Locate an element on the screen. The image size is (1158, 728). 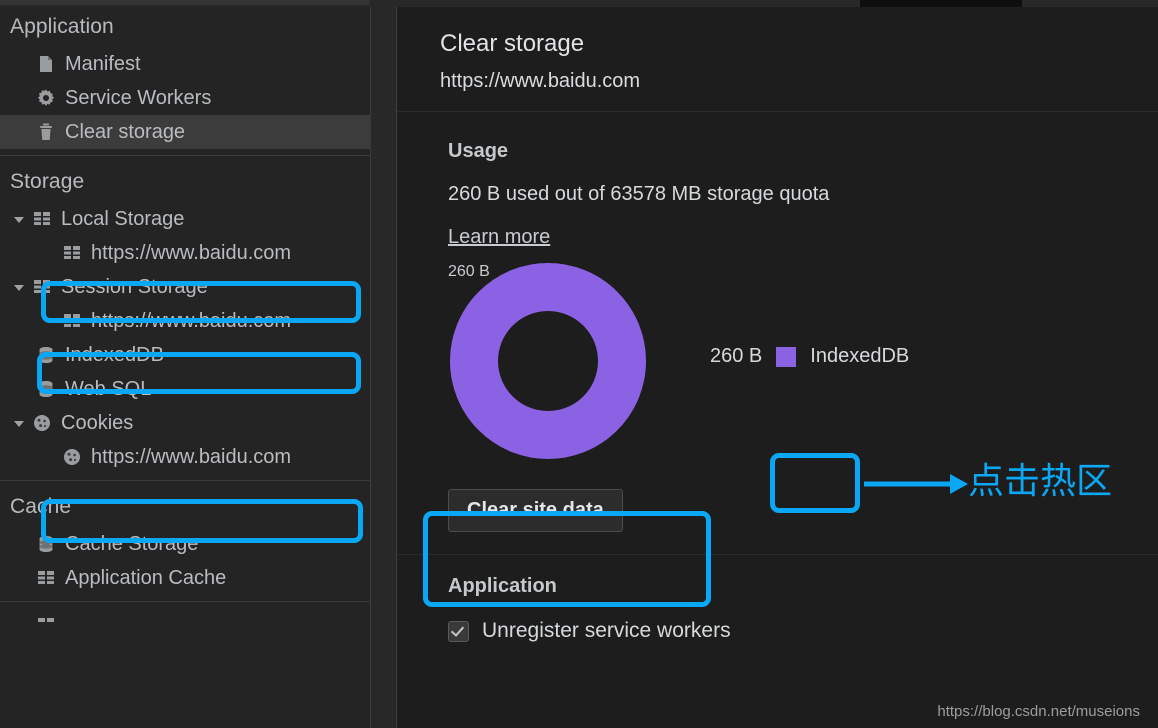
panel-origin: https://www.baidu.com is located at coordinates (540, 81).